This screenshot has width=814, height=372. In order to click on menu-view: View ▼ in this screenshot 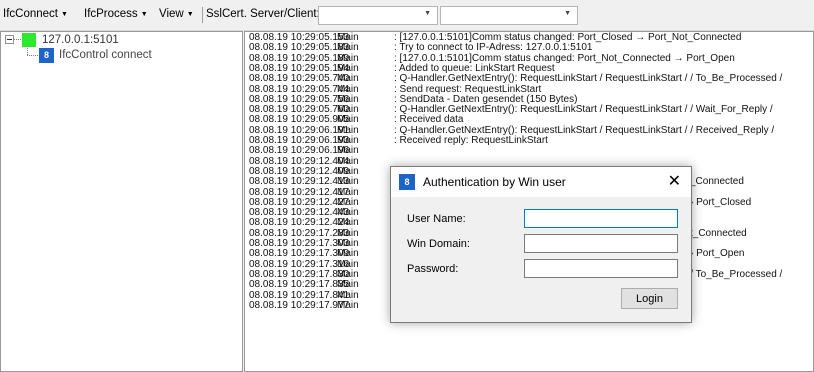, I will do `click(176, 14)`.